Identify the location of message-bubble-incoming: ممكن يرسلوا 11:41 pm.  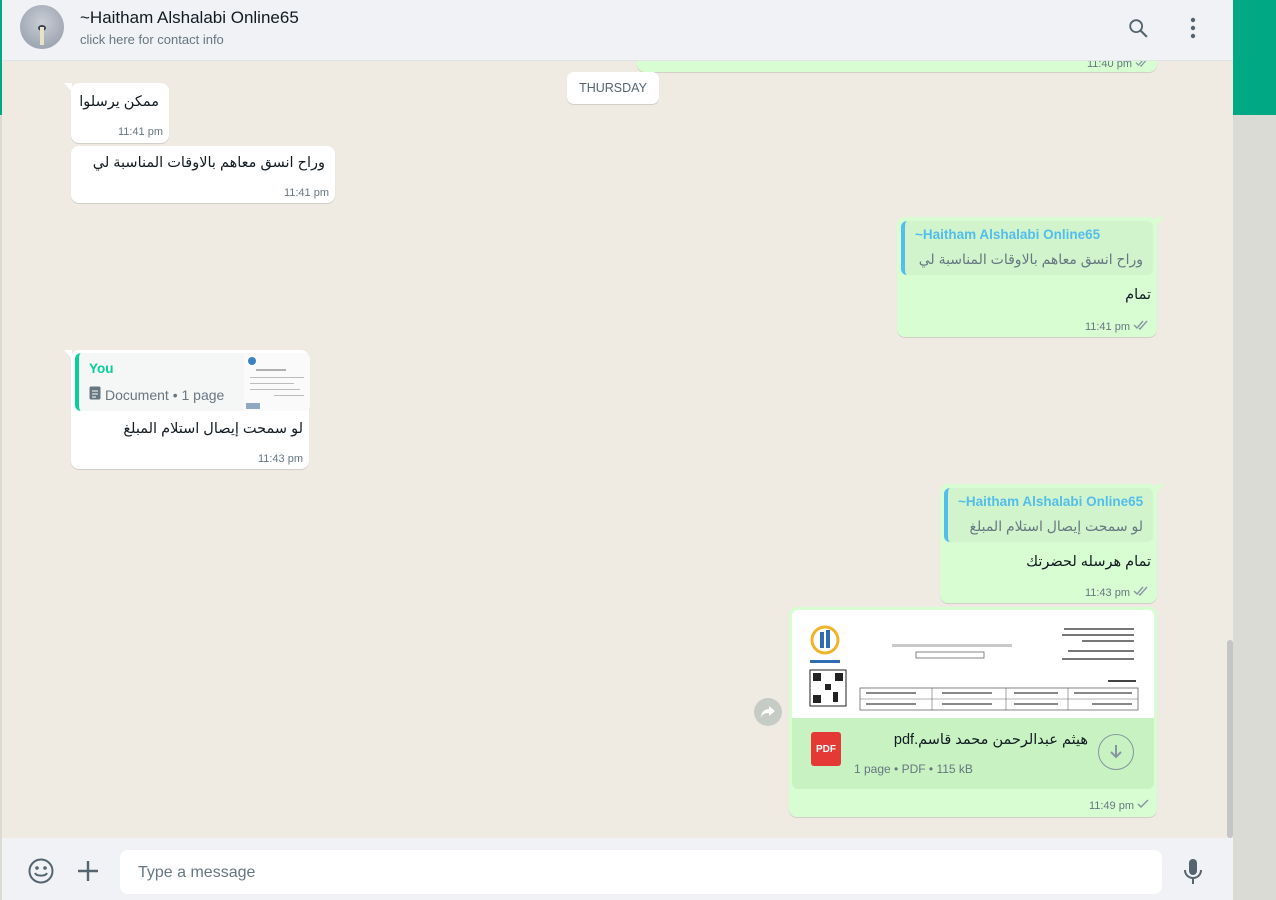
(116, 113).